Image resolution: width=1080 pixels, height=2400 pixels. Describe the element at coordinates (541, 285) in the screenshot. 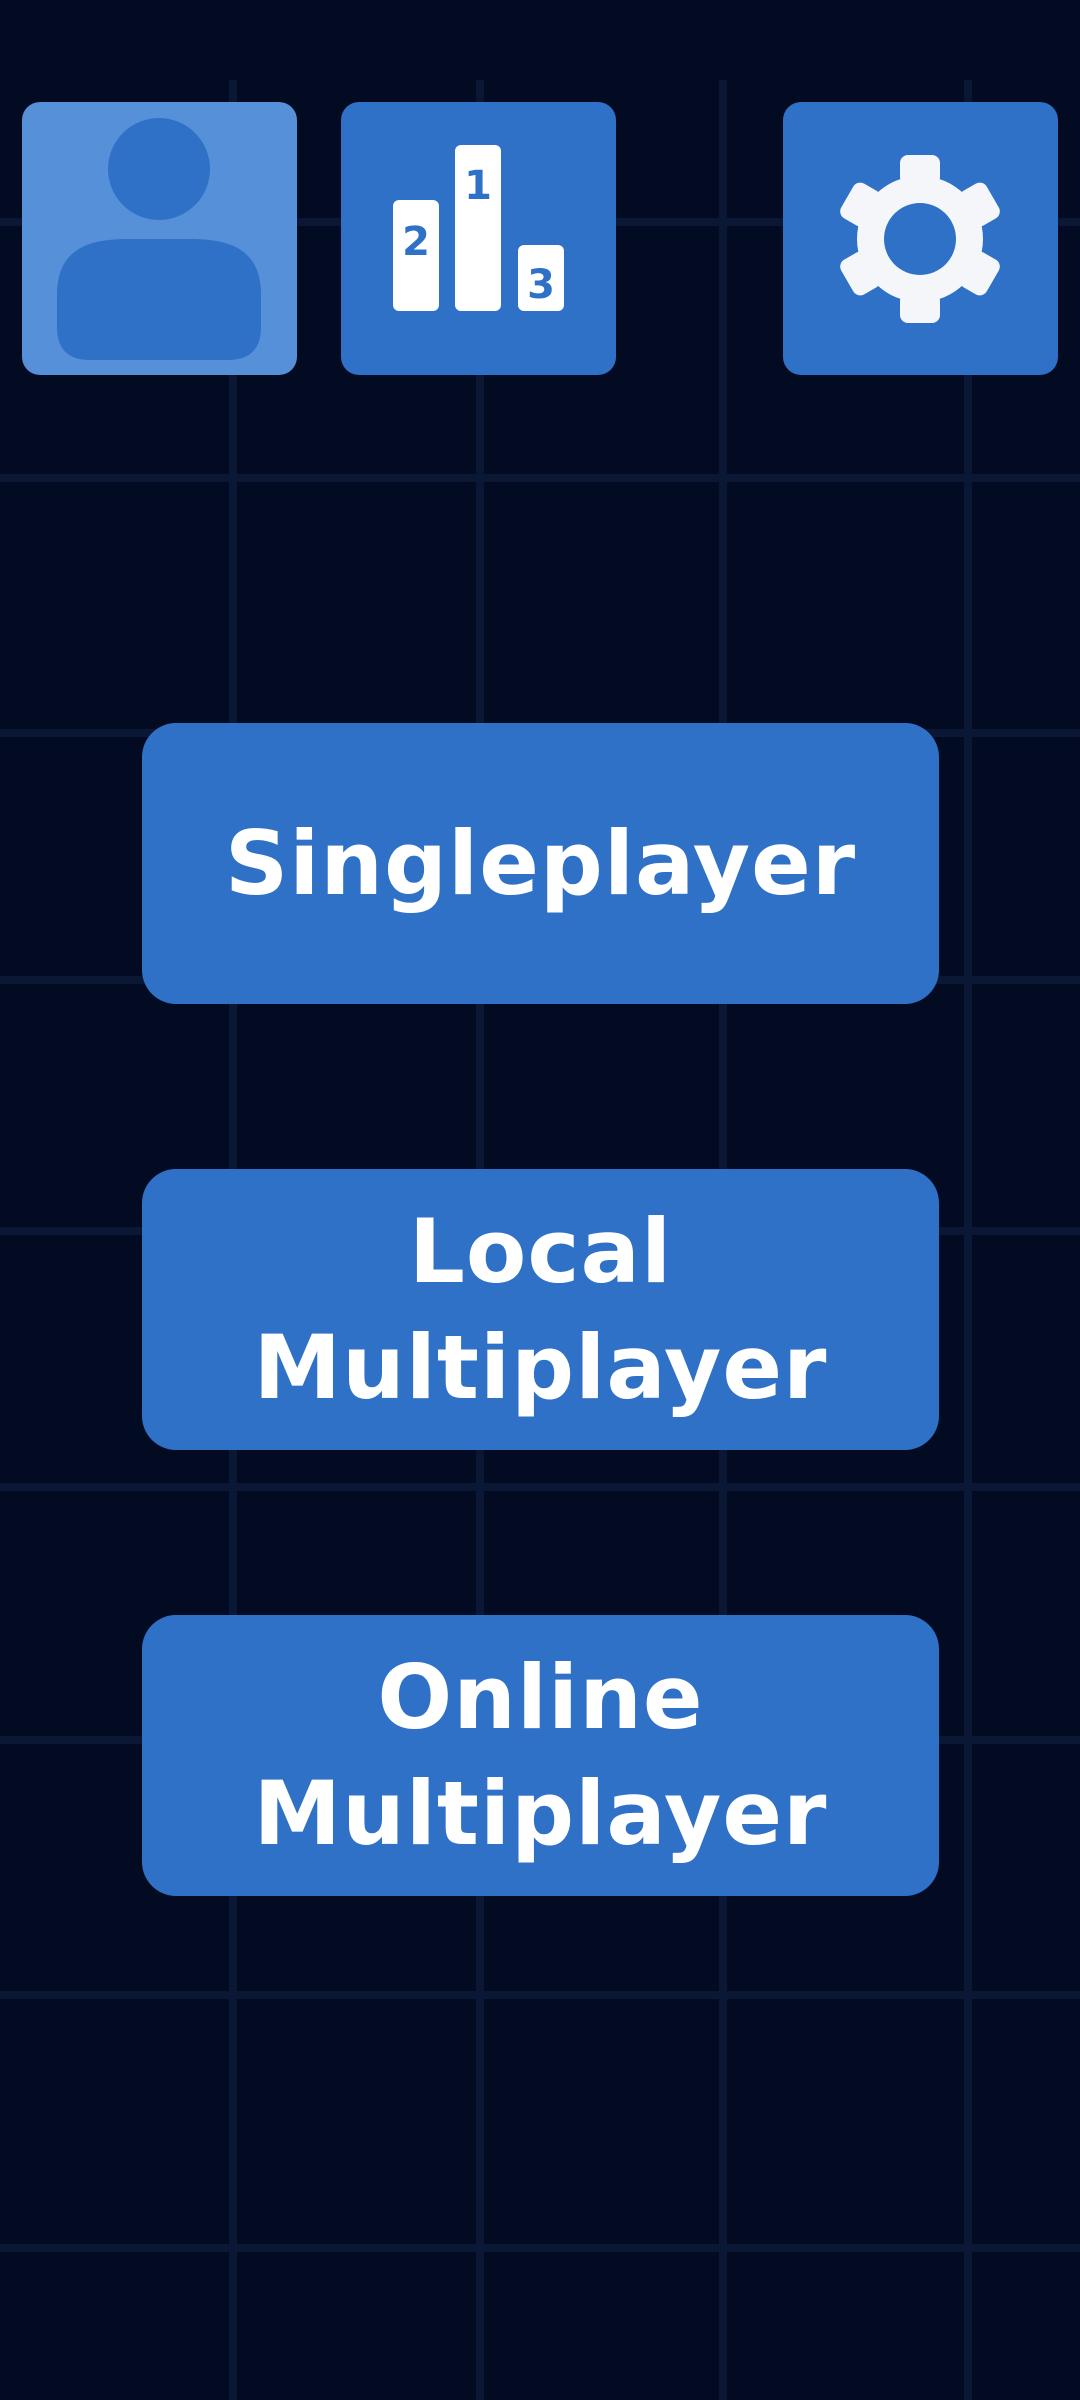

I see `rank-3-label: 3` at that location.